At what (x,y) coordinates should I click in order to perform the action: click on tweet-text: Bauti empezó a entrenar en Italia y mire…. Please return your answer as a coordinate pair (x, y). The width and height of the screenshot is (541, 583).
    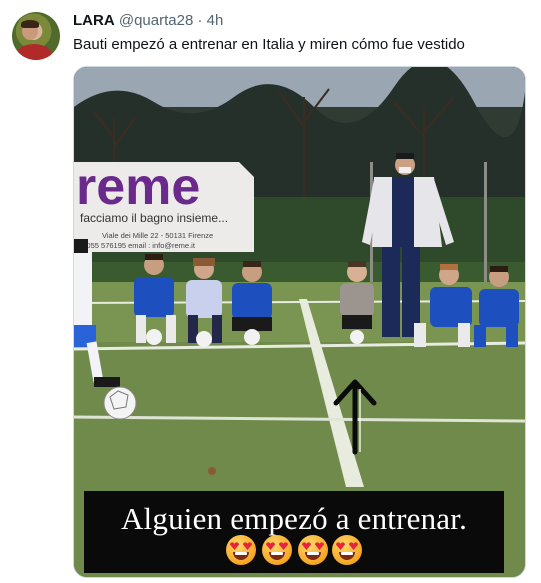
    Looking at the image, I should click on (269, 44).